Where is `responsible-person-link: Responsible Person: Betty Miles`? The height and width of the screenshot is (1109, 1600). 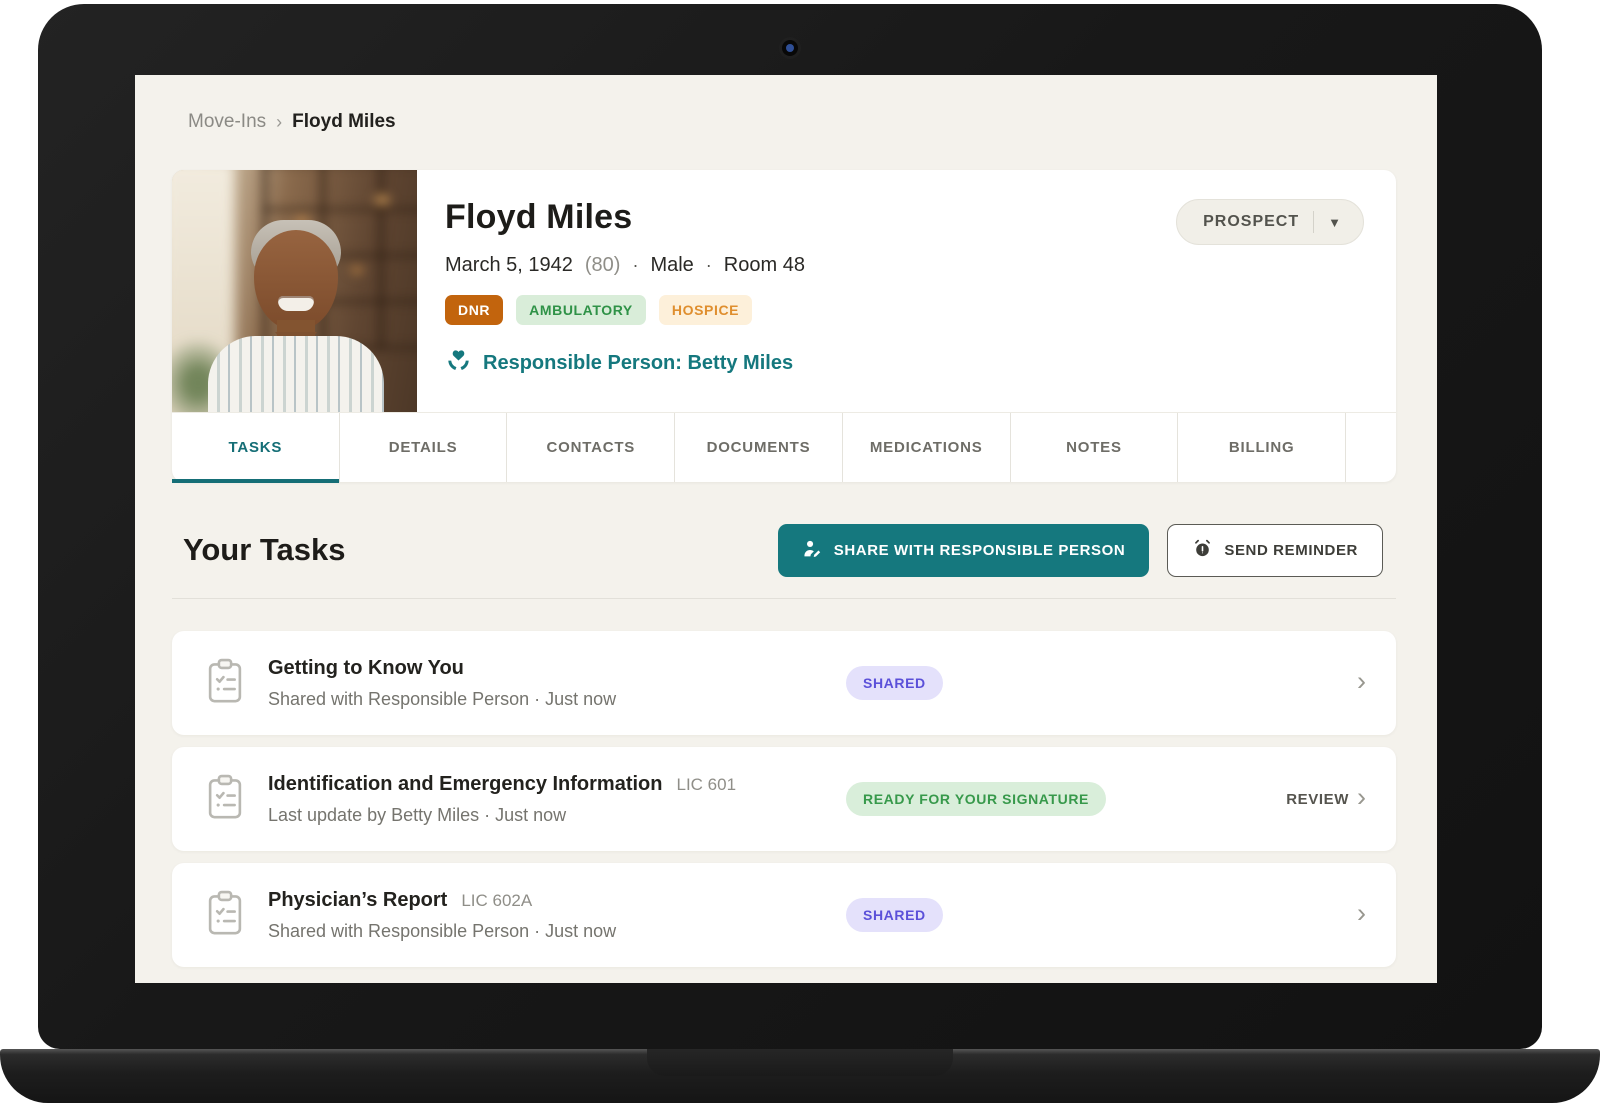
responsible-person-link: Responsible Person: Betty Miles is located at coordinates (625, 363).